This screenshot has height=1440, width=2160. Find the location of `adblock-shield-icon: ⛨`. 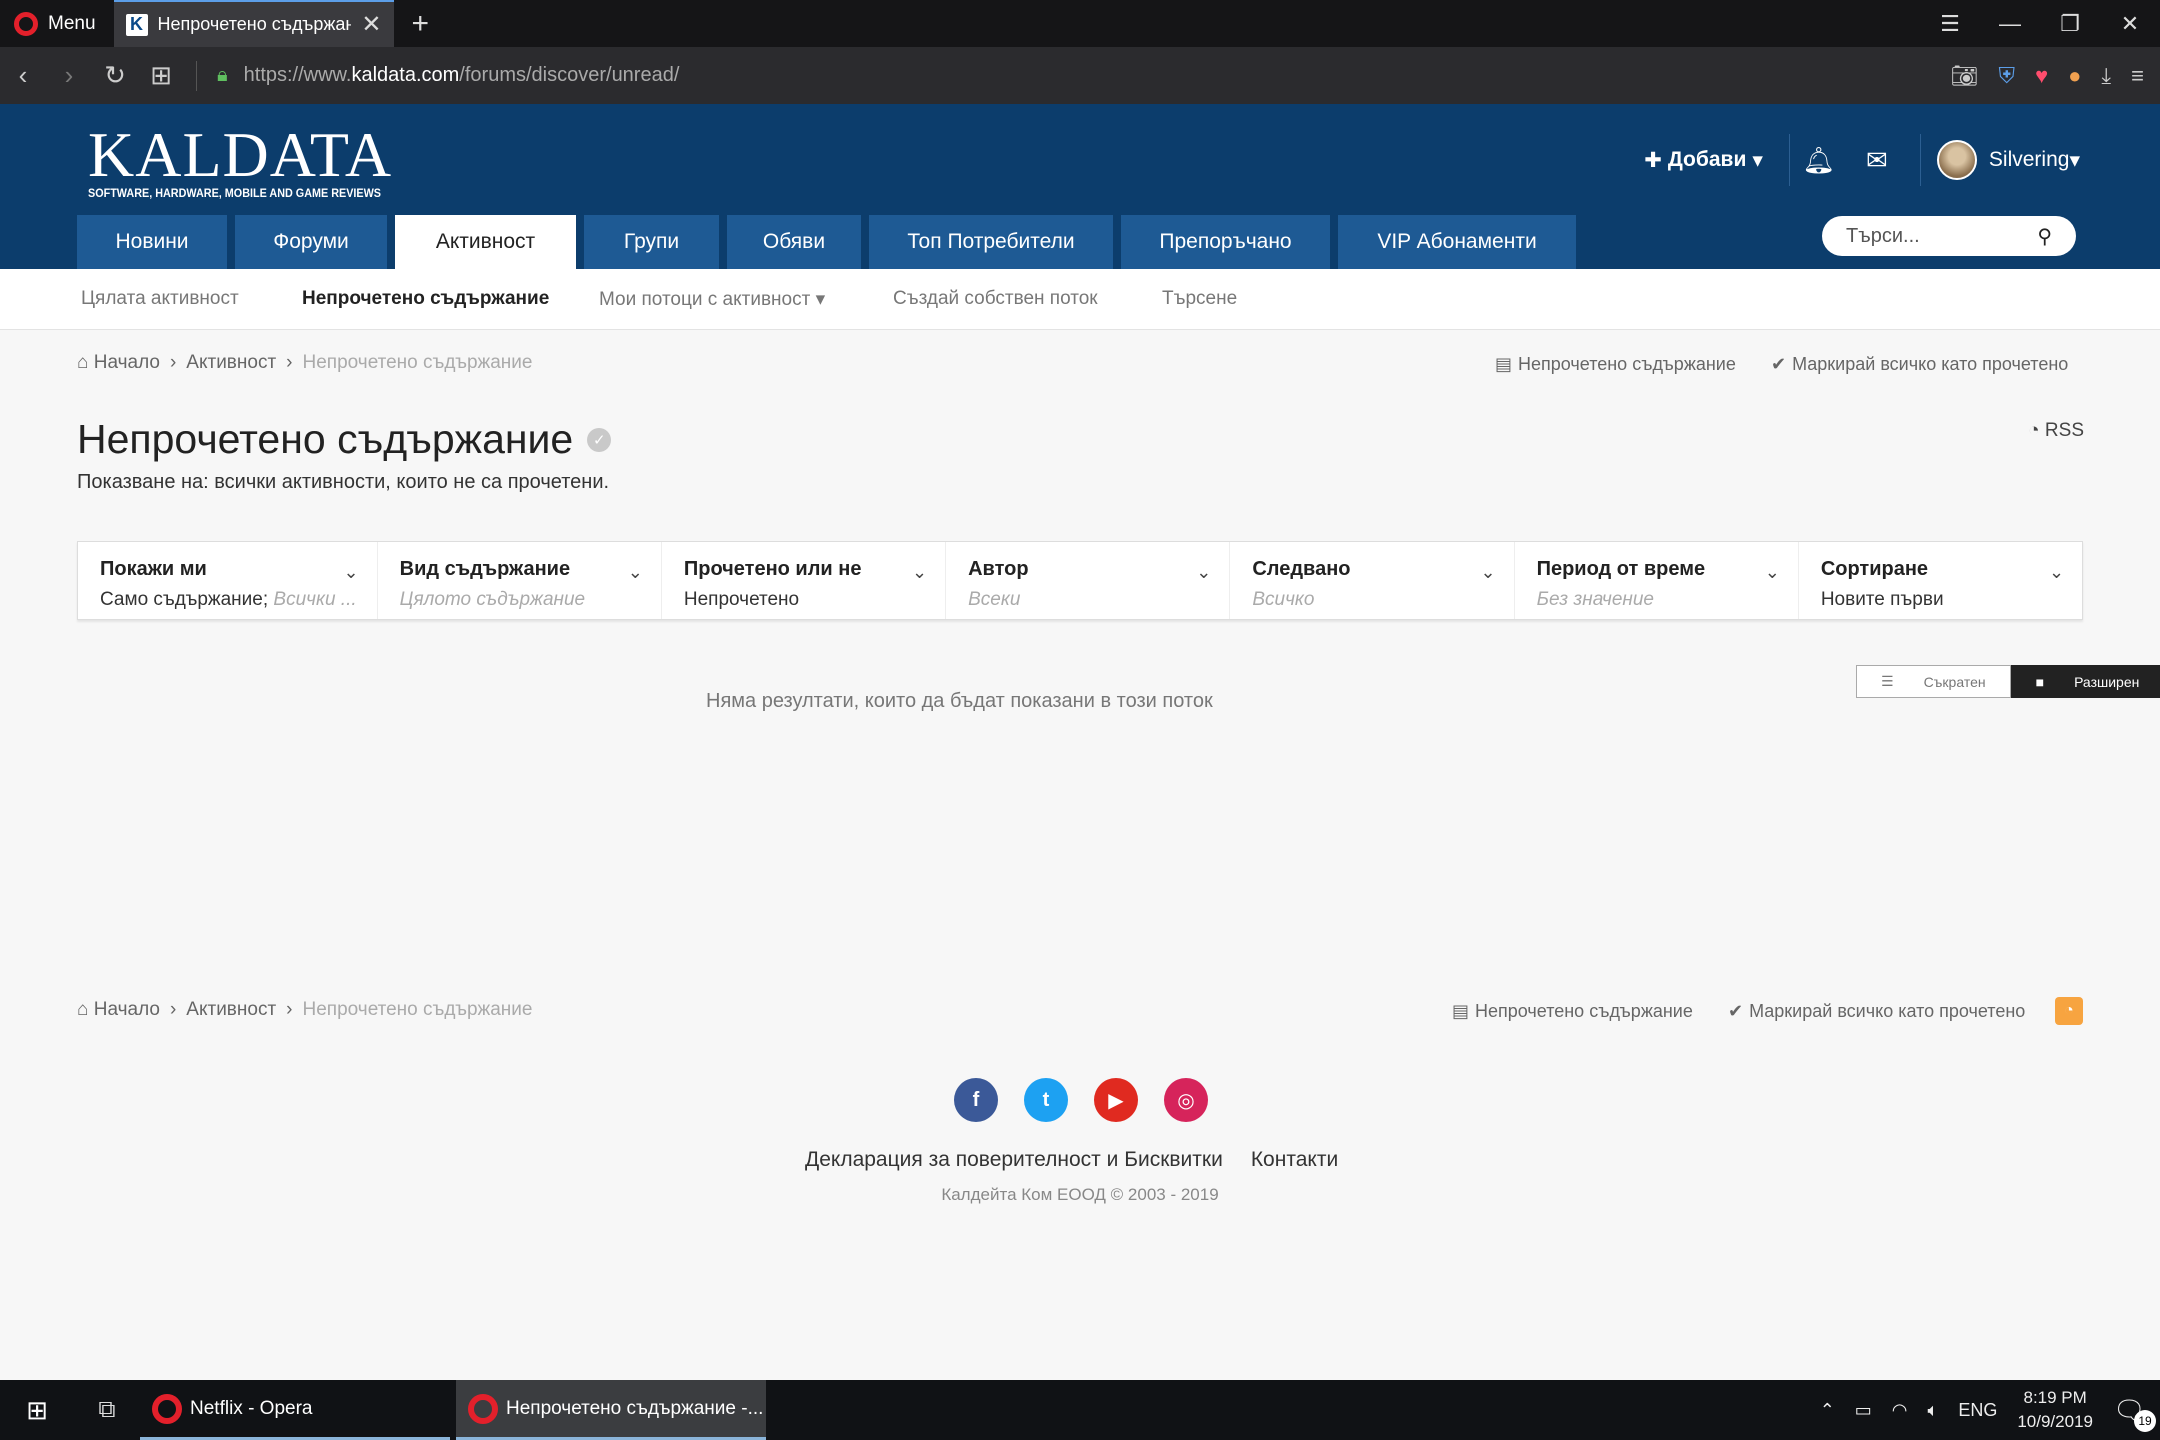

adblock-shield-icon: ⛨ is located at coordinates (2007, 76).